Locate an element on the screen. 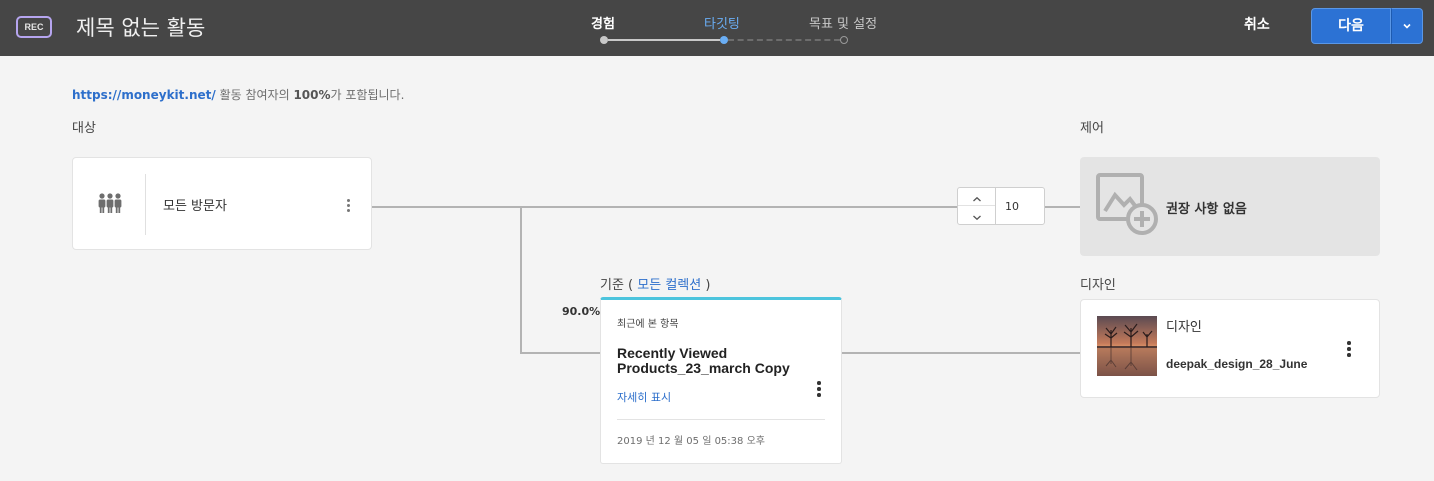 This screenshot has width=1434, height=481. control-section-label: 제어 is located at coordinates (1092, 128).